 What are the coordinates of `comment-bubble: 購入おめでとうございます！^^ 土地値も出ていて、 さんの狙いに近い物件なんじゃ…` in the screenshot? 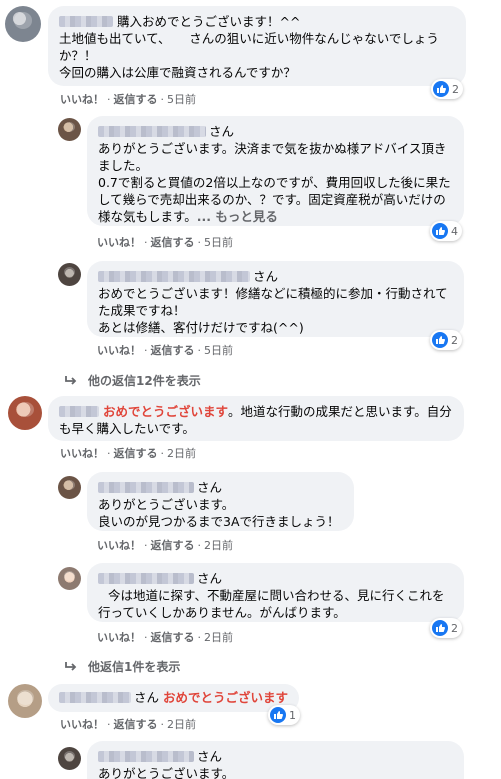 It's located at (257, 46).